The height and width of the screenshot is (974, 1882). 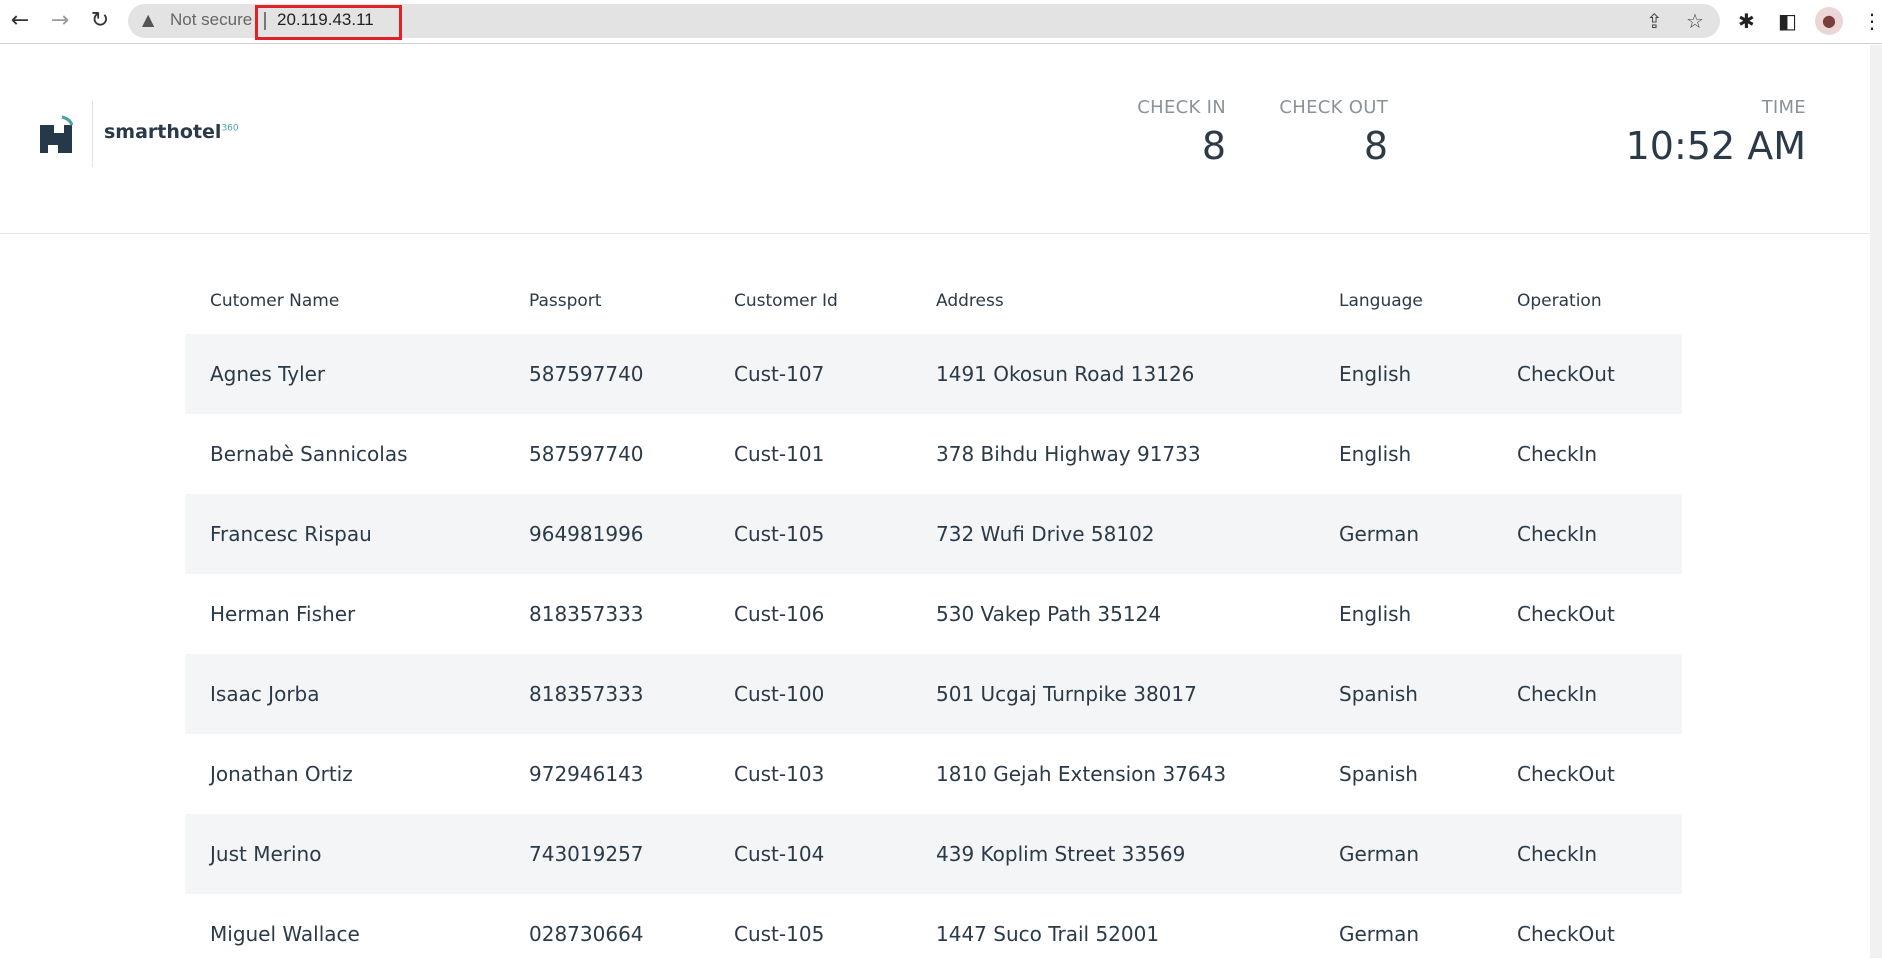 What do you see at coordinates (285, 934) in the screenshot?
I see `customer-name-cell: Miguel Wallace` at bounding box center [285, 934].